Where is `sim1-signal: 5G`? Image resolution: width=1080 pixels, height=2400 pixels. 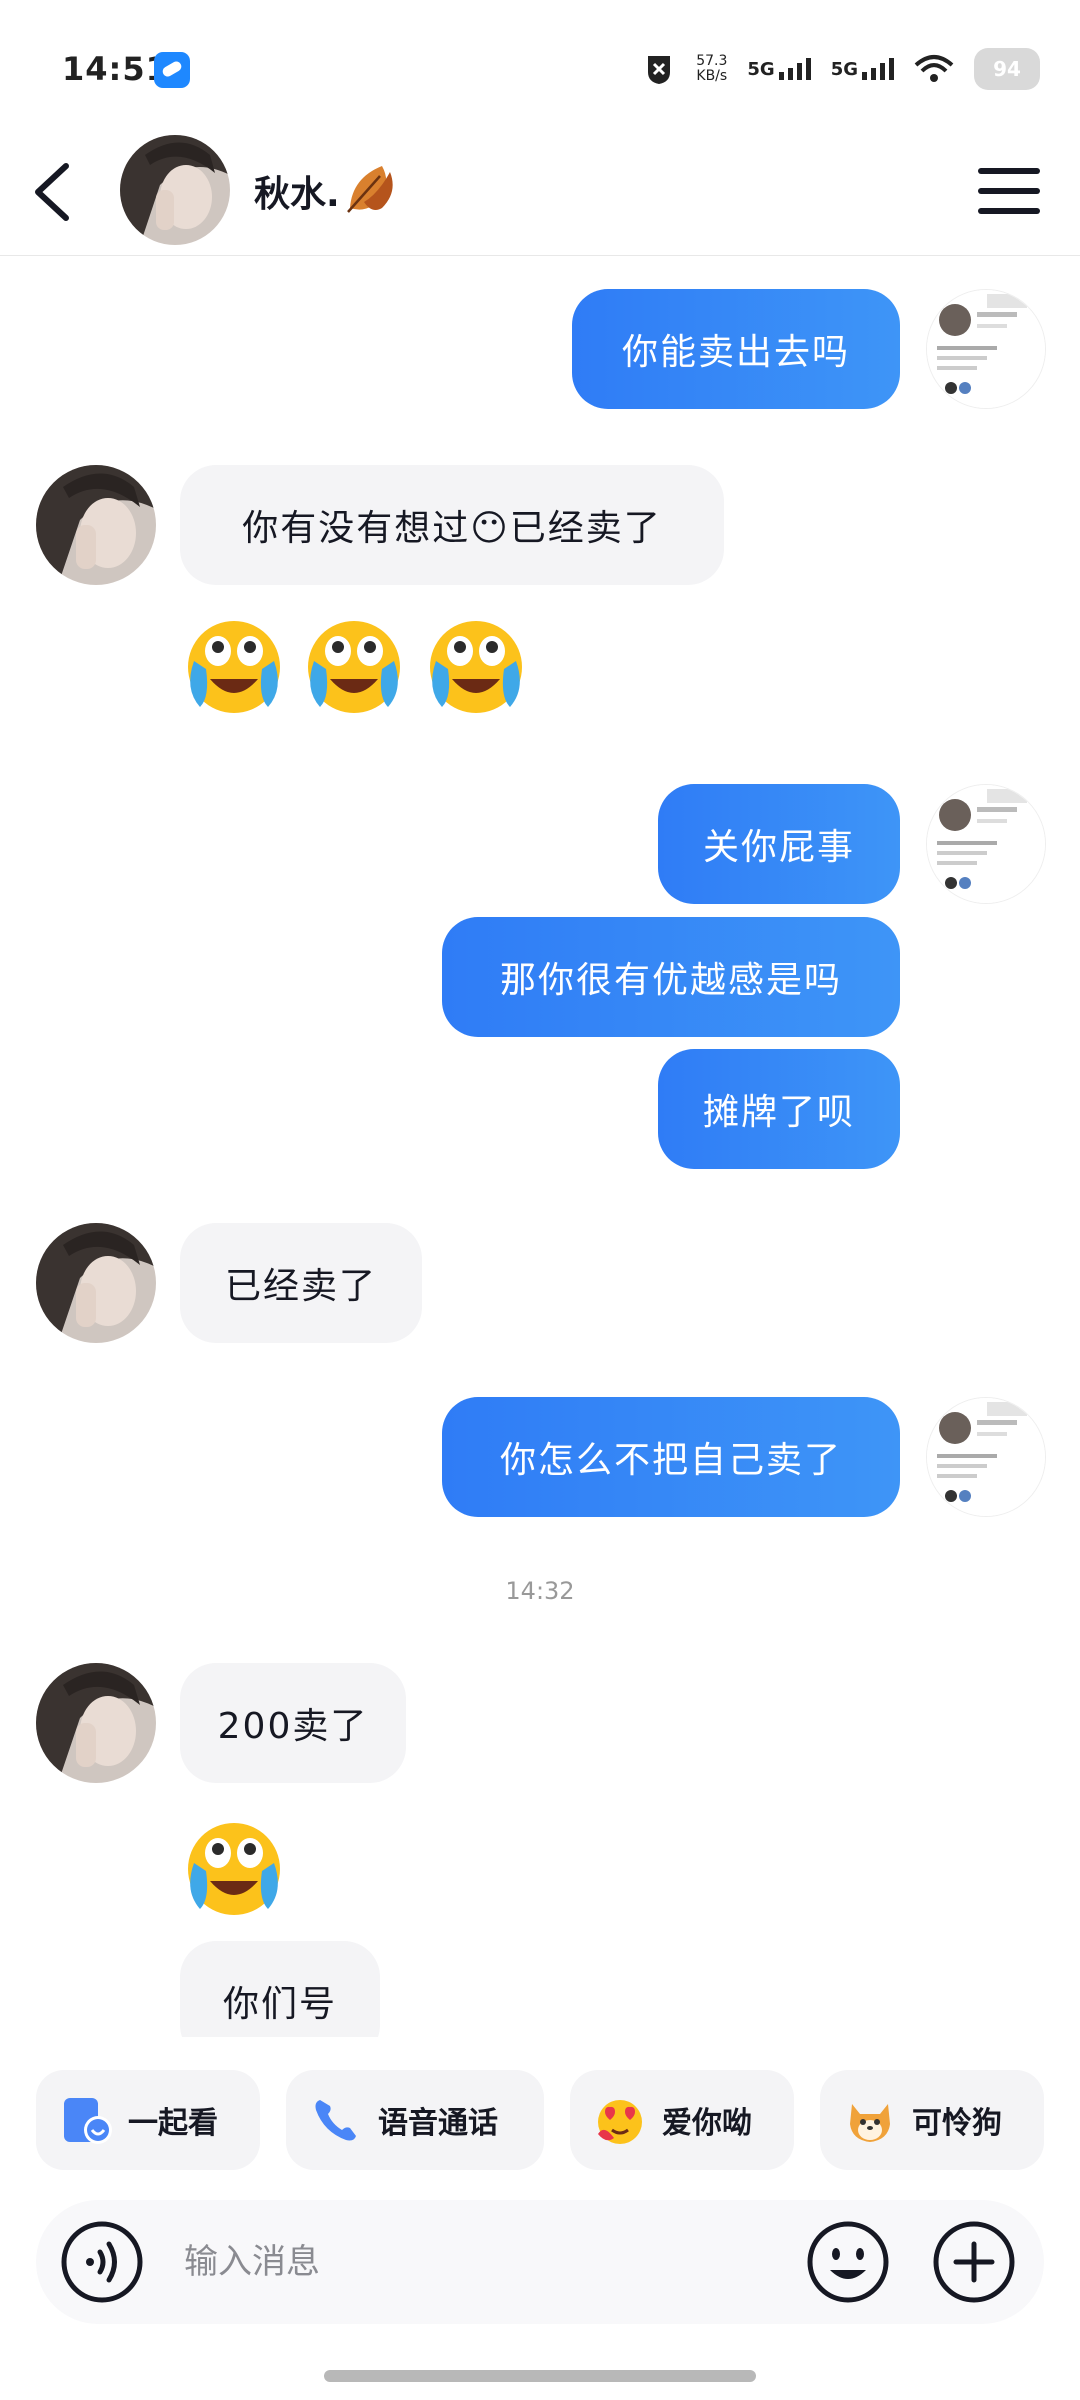
sim1-signal: 5G is located at coordinates (779, 69).